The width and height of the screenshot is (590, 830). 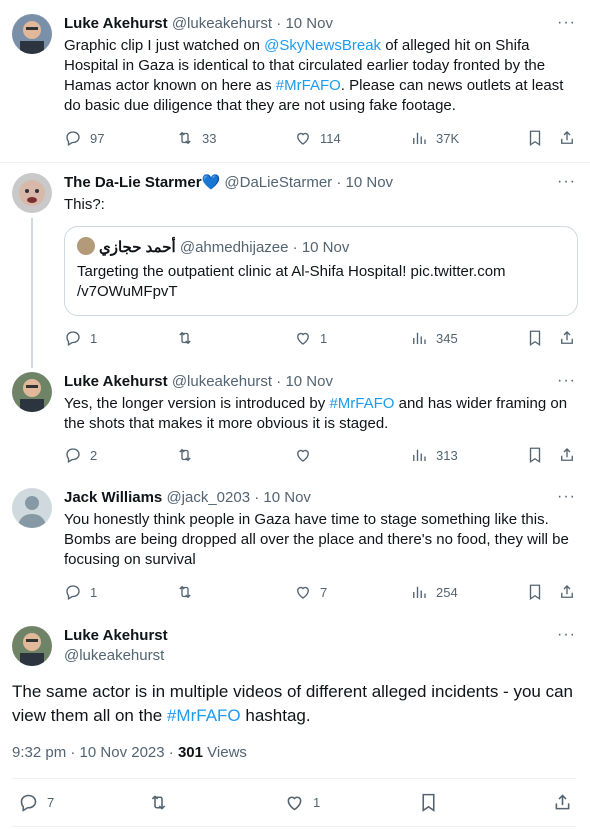 What do you see at coordinates (190, 752) in the screenshot?
I see `views-count: 301` at bounding box center [190, 752].